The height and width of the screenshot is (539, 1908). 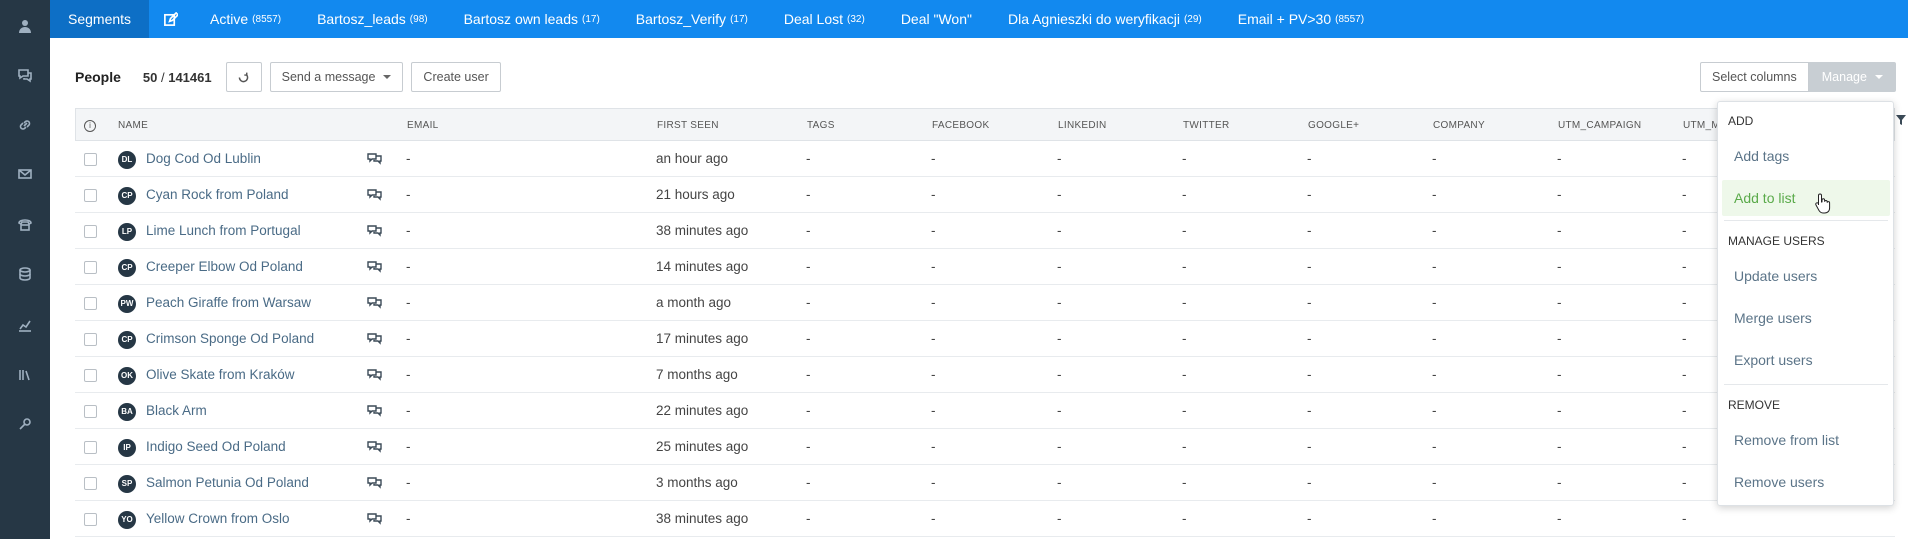 What do you see at coordinates (1082, 125) in the screenshot?
I see `column-header-linkedin: LinkedIn` at bounding box center [1082, 125].